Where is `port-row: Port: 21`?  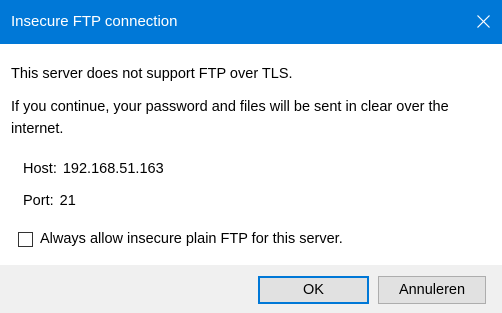 port-row: Port: 21 is located at coordinates (49, 201).